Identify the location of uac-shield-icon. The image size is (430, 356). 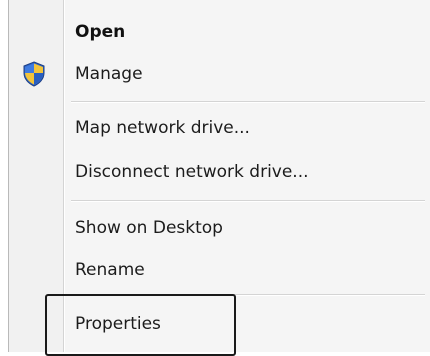
(34, 74).